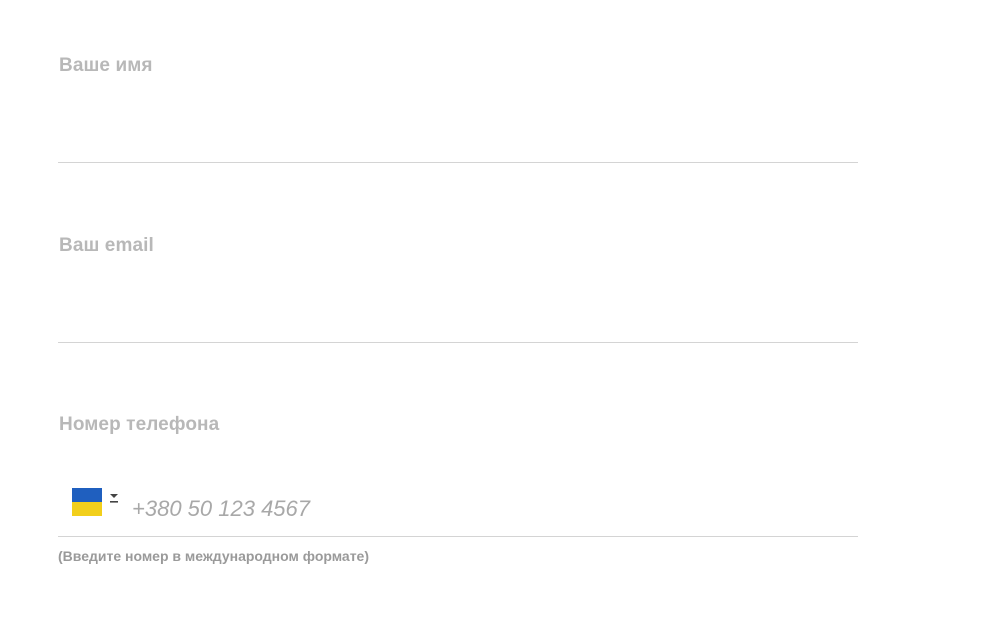  Describe the element at coordinates (214, 556) in the screenshot. I see `phone-format-hint: (Введите номер в международном формате)` at that location.